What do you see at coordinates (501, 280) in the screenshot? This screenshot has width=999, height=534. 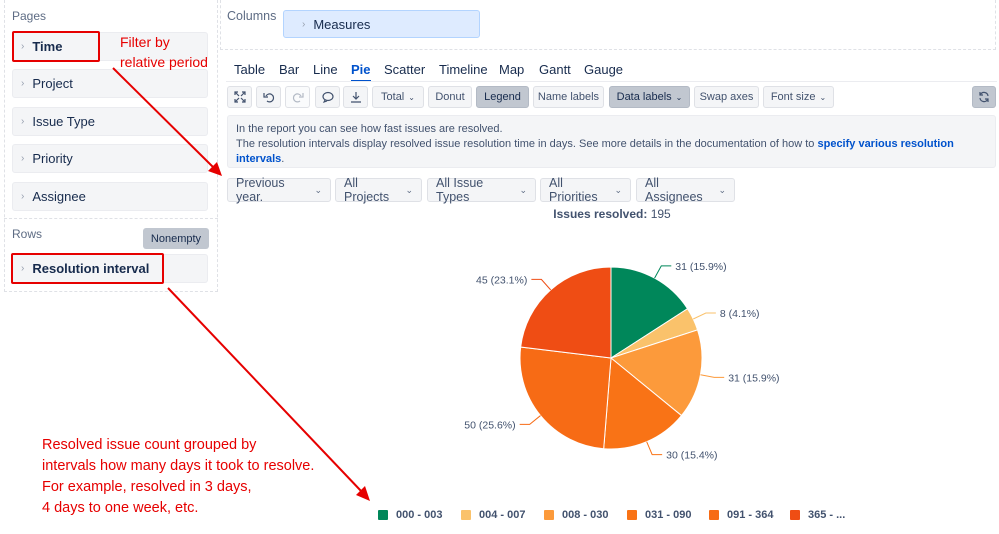 I see `data-label: 45 (23.1%)` at bounding box center [501, 280].